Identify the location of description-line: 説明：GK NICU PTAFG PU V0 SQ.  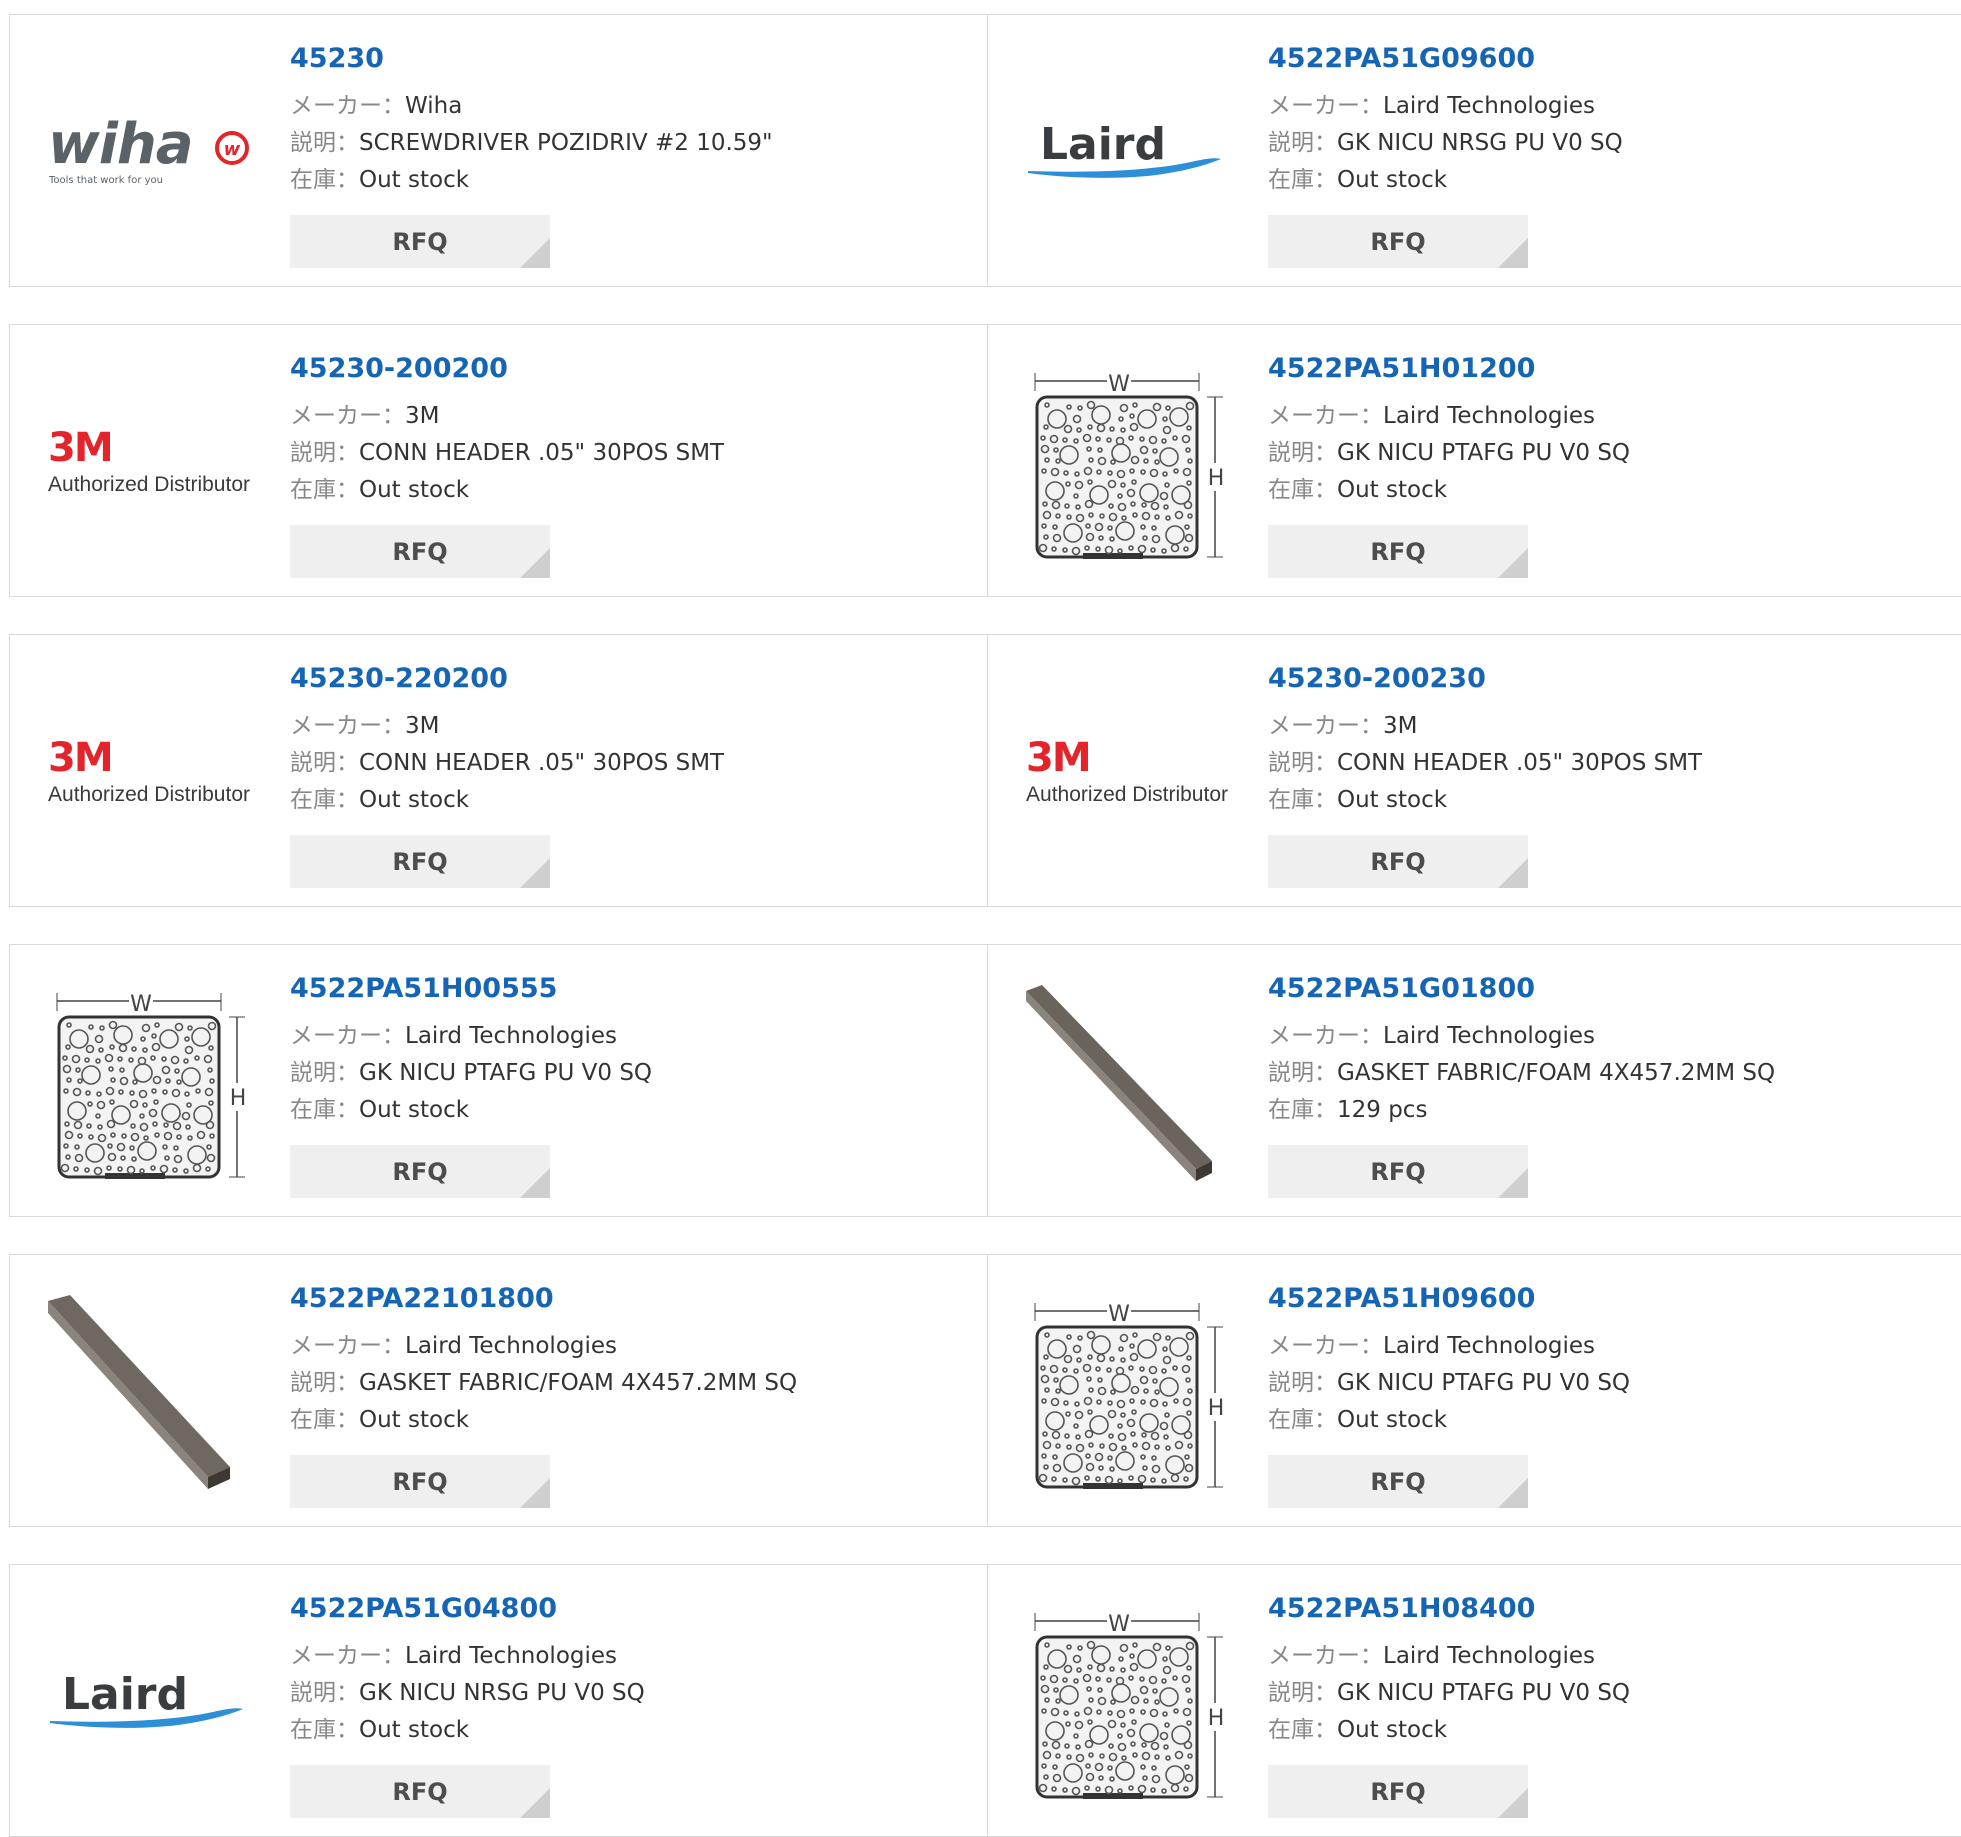
(1604, 1693).